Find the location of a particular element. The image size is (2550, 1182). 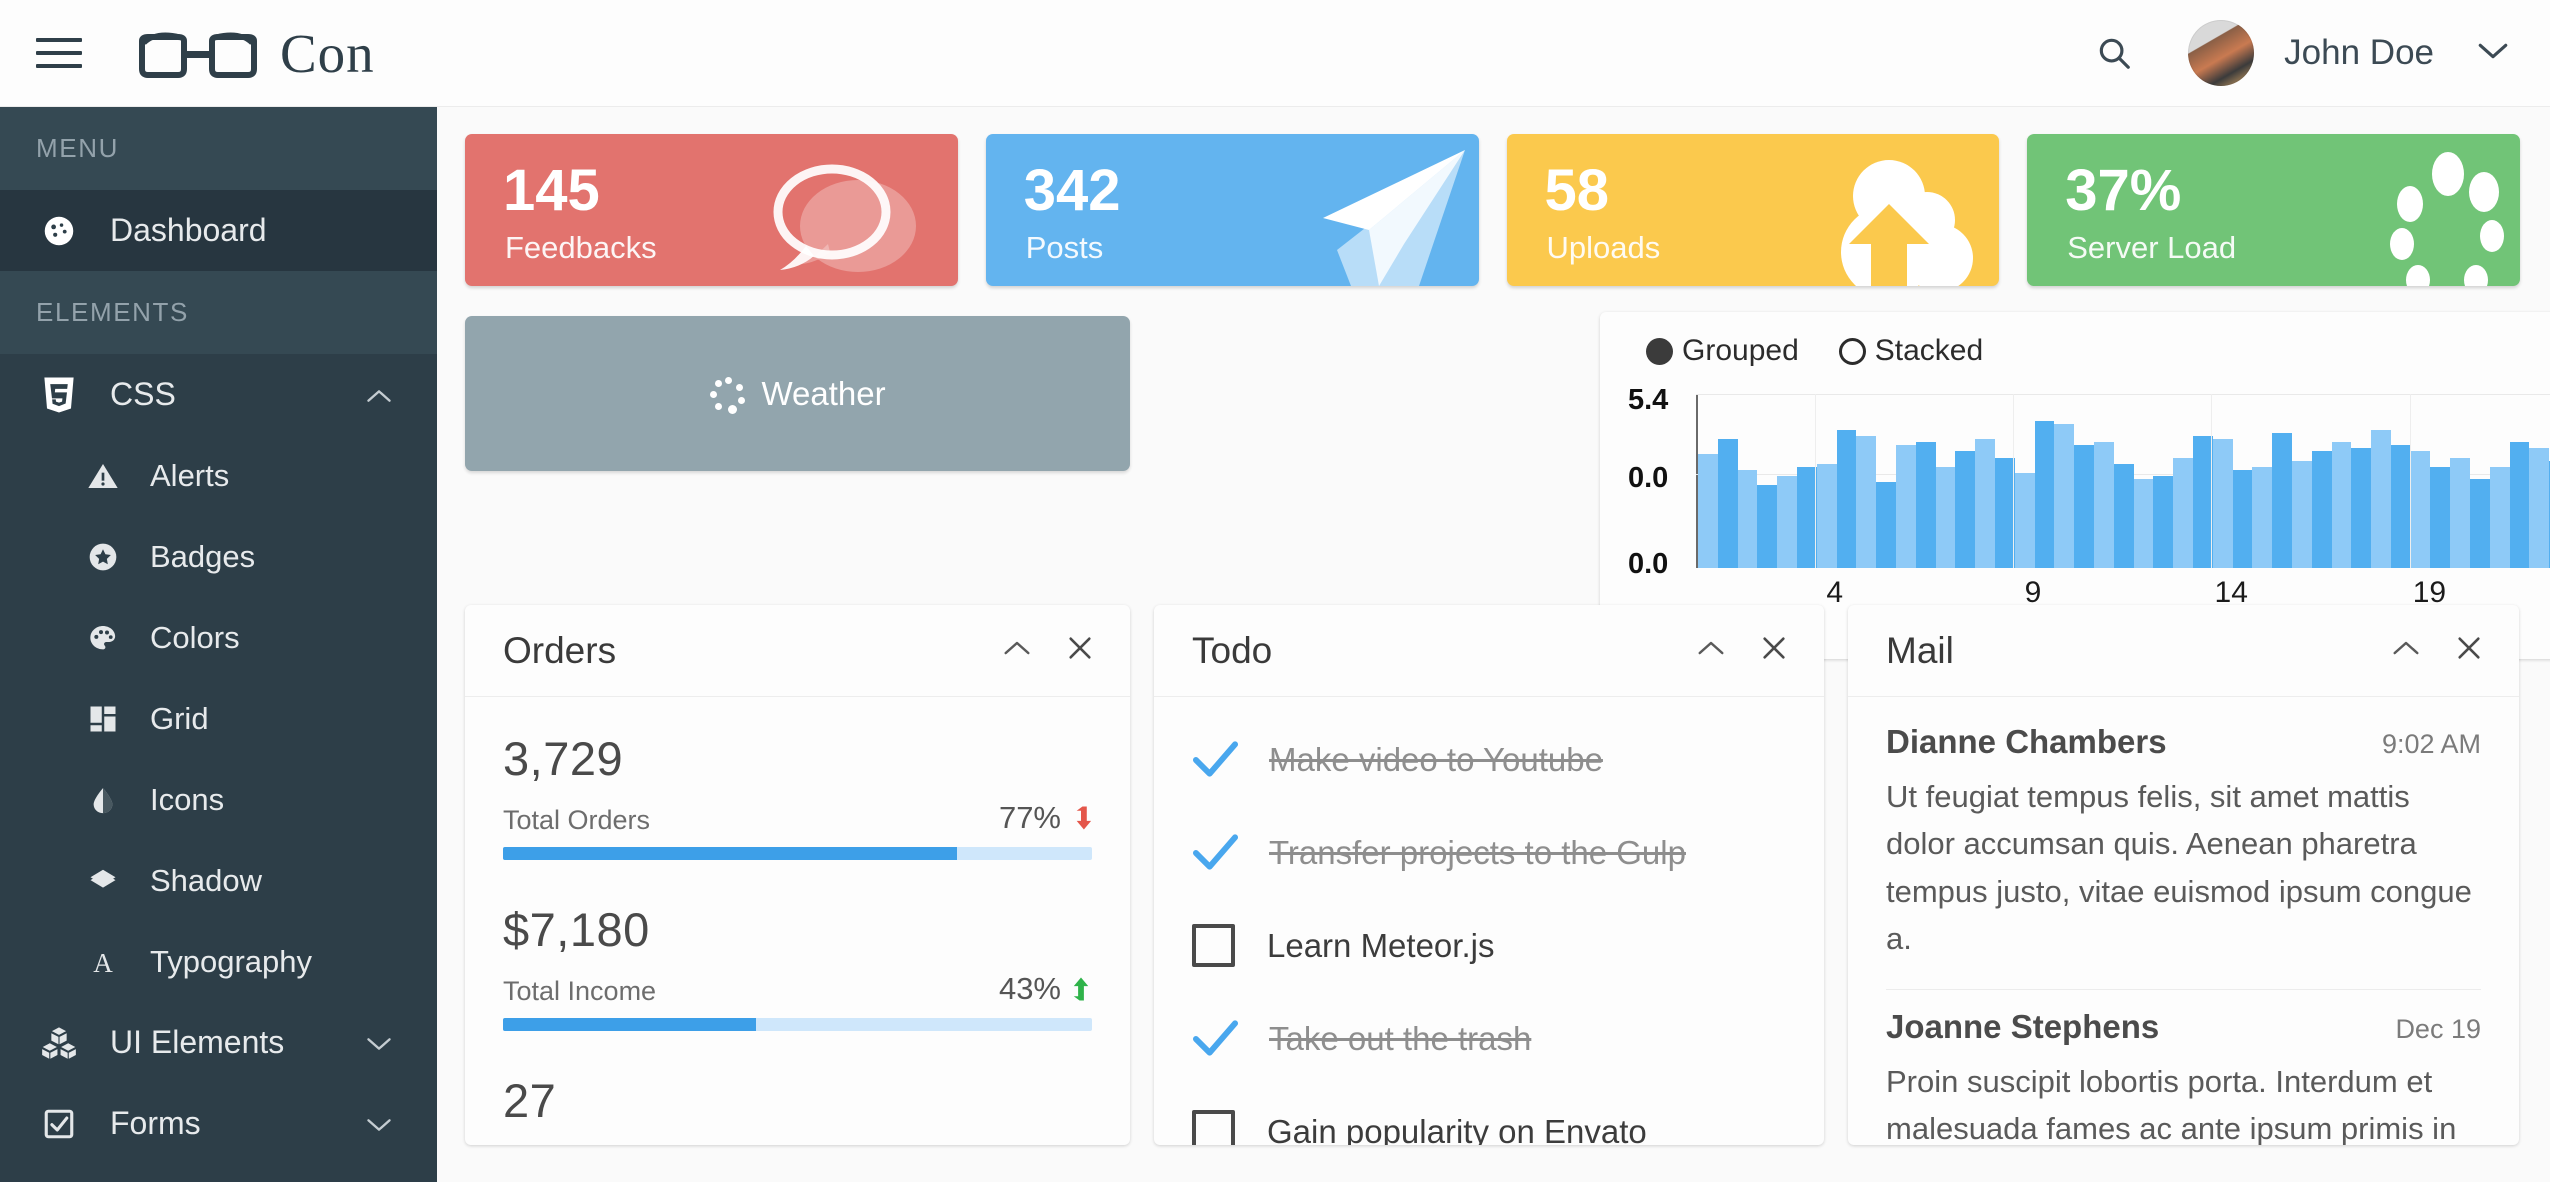

panel-title: Orders is located at coordinates (560, 650).